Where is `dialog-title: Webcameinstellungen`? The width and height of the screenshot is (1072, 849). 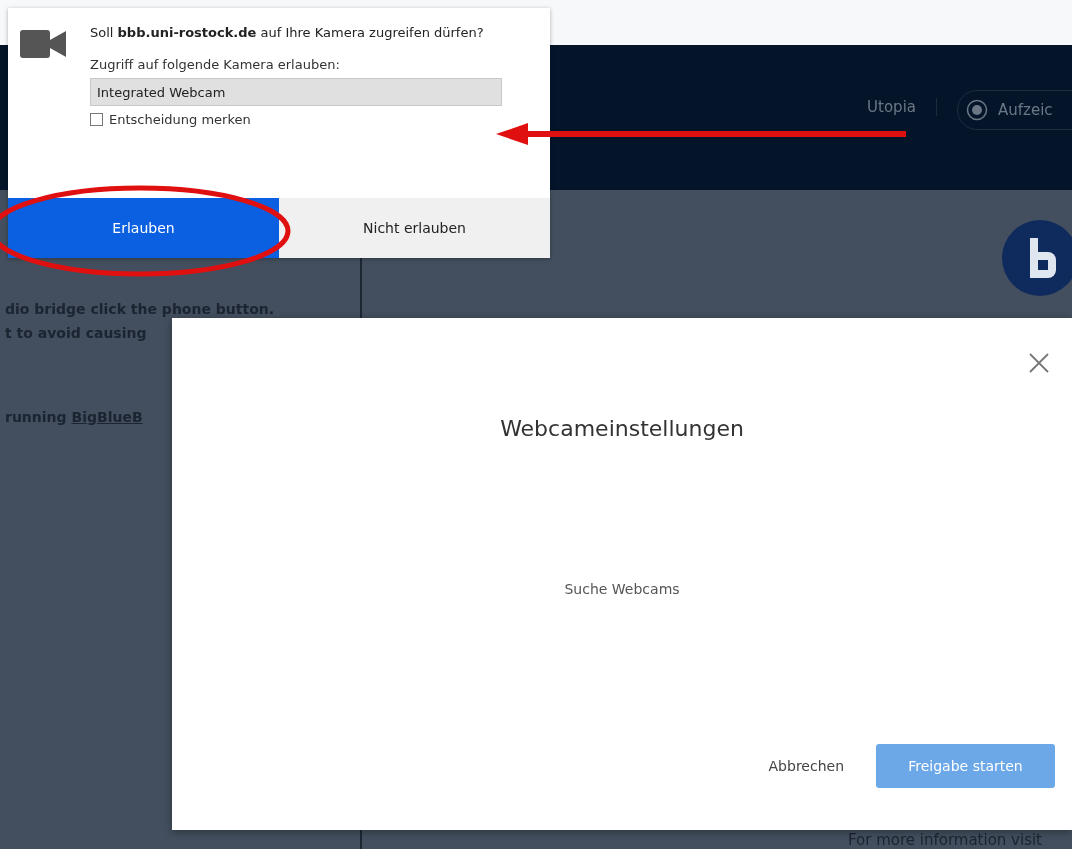
dialog-title: Webcameinstellungen is located at coordinates (622, 428).